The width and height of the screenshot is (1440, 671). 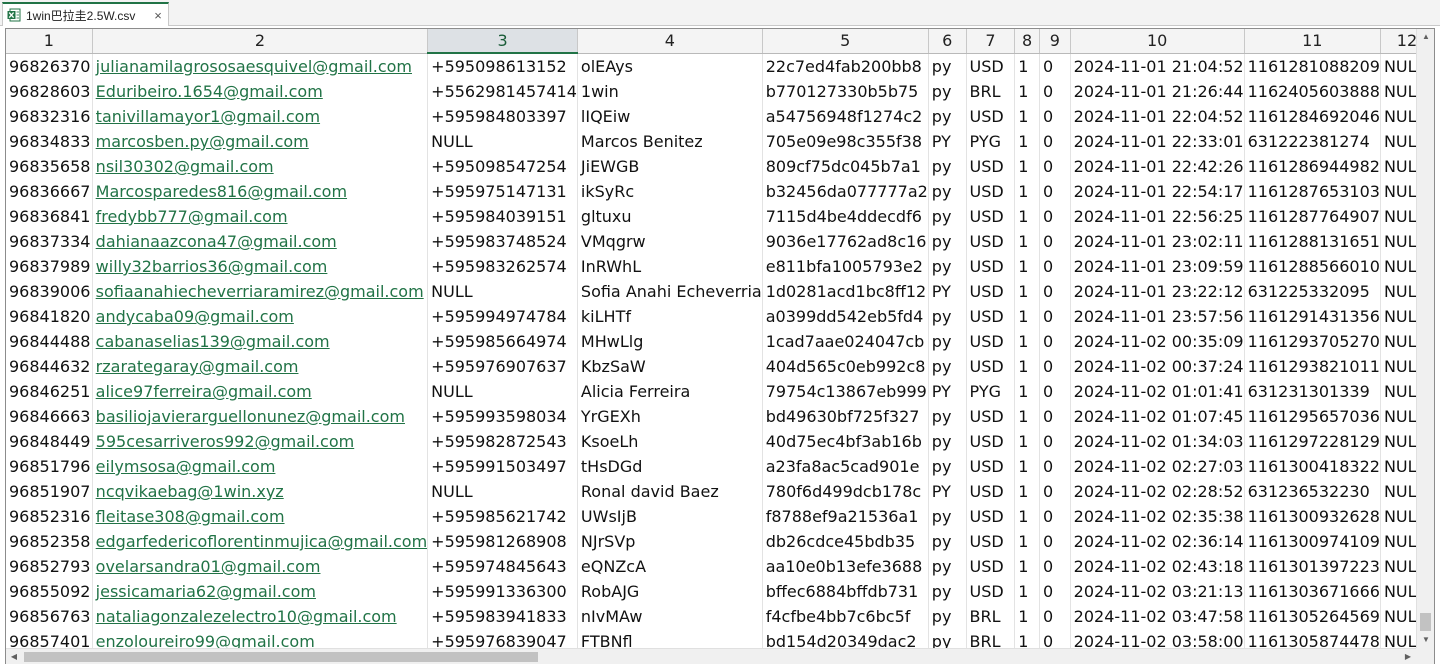 What do you see at coordinates (991, 91) in the screenshot?
I see `table-cell: BRL` at bounding box center [991, 91].